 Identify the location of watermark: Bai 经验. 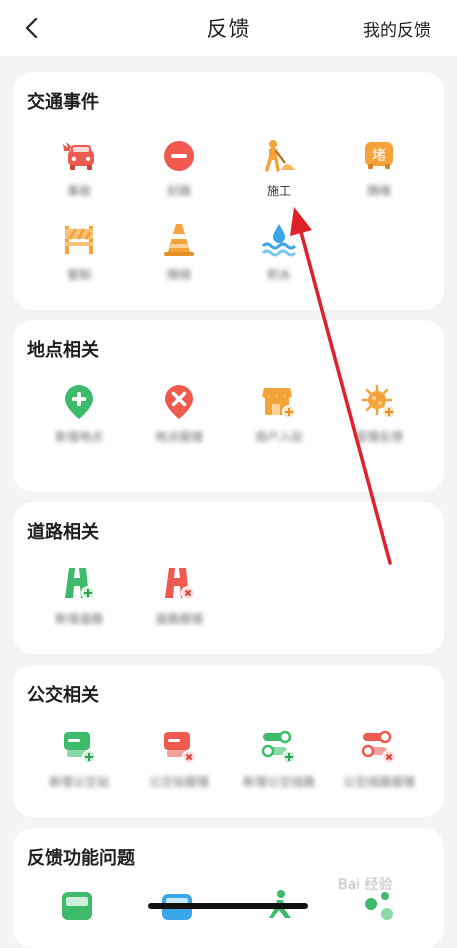
(365, 885).